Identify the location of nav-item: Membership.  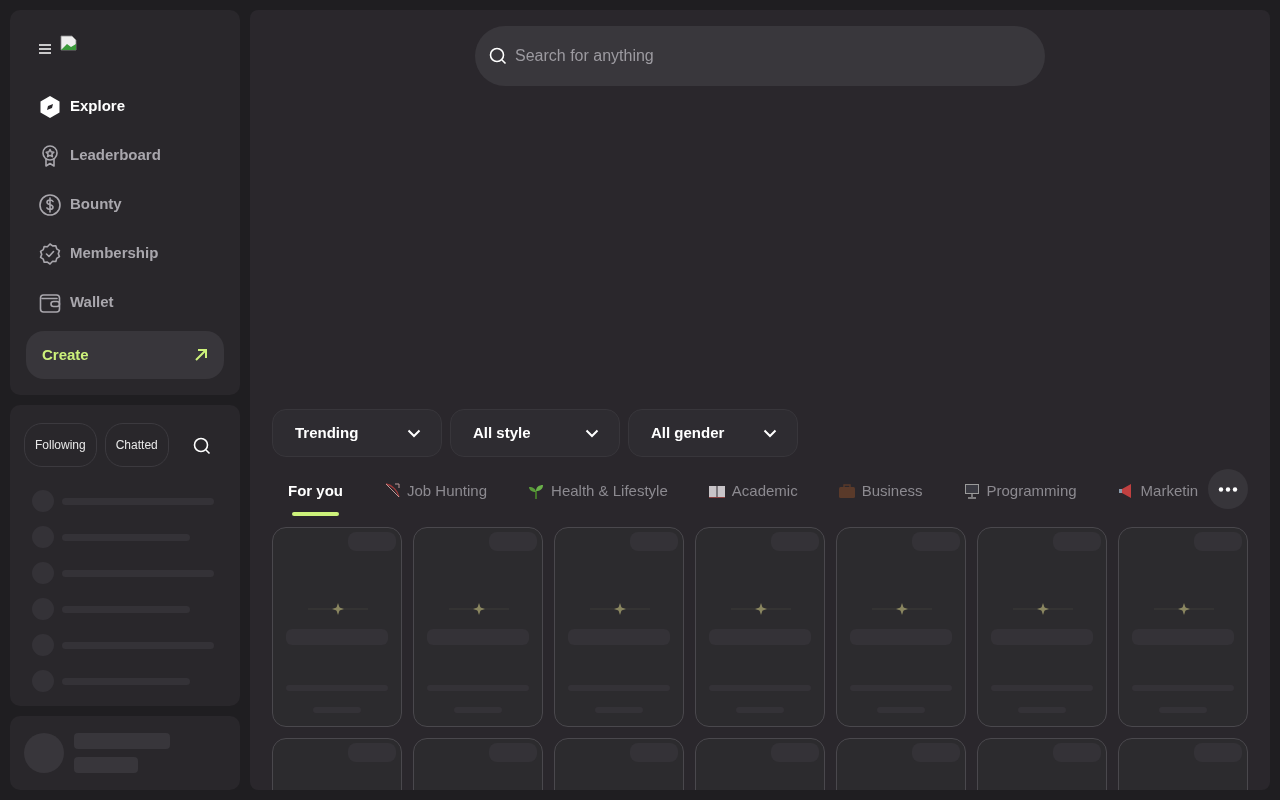
(125, 253).